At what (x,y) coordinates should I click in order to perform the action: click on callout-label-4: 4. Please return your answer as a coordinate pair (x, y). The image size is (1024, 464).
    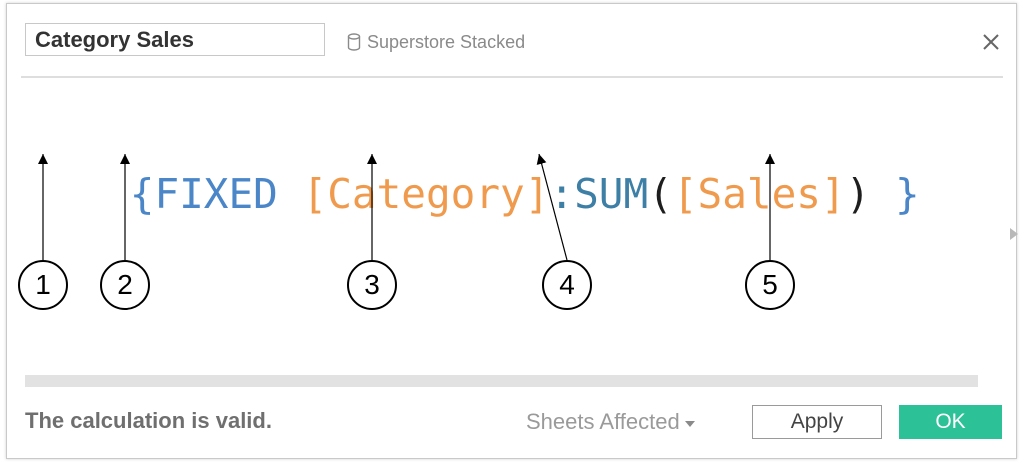
    Looking at the image, I should click on (567, 284).